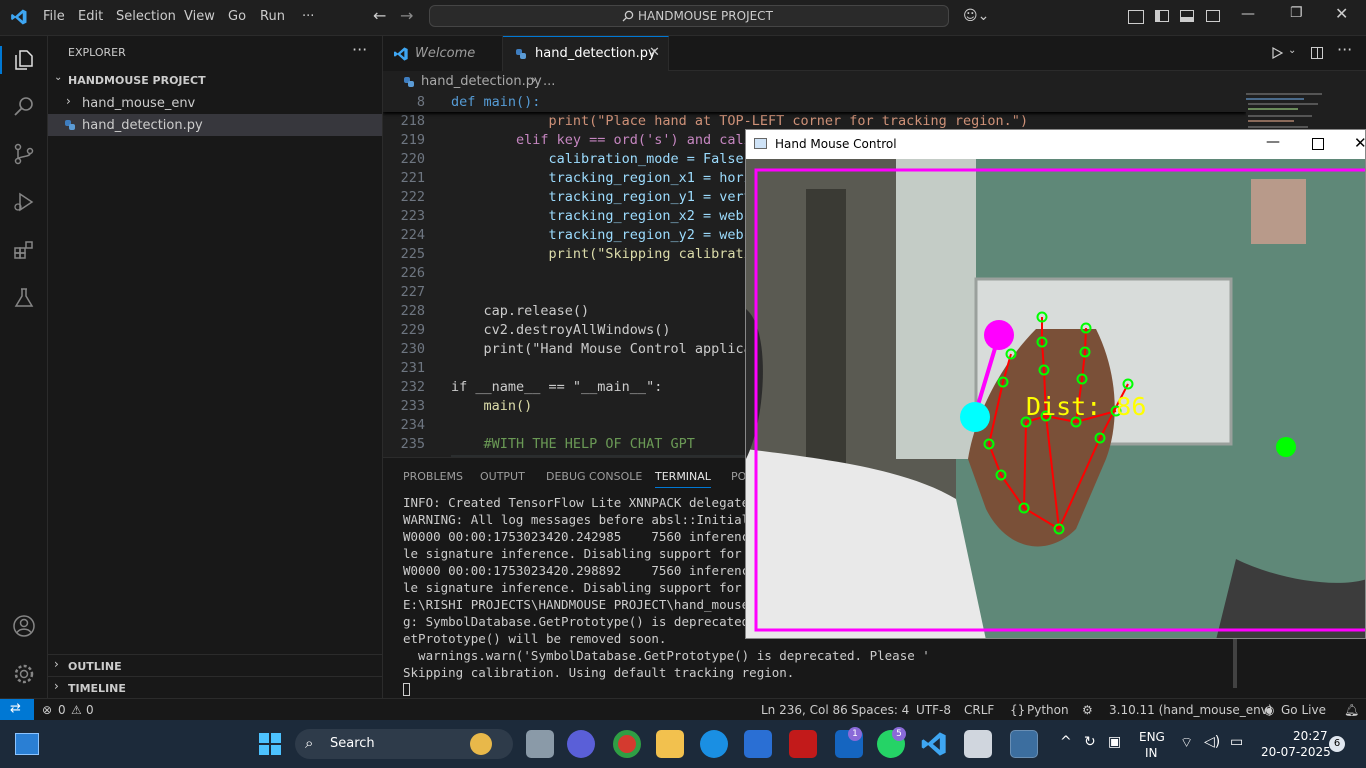 This screenshot has height=768, width=1366. I want to click on menu-edit: Edit, so click(90, 16).